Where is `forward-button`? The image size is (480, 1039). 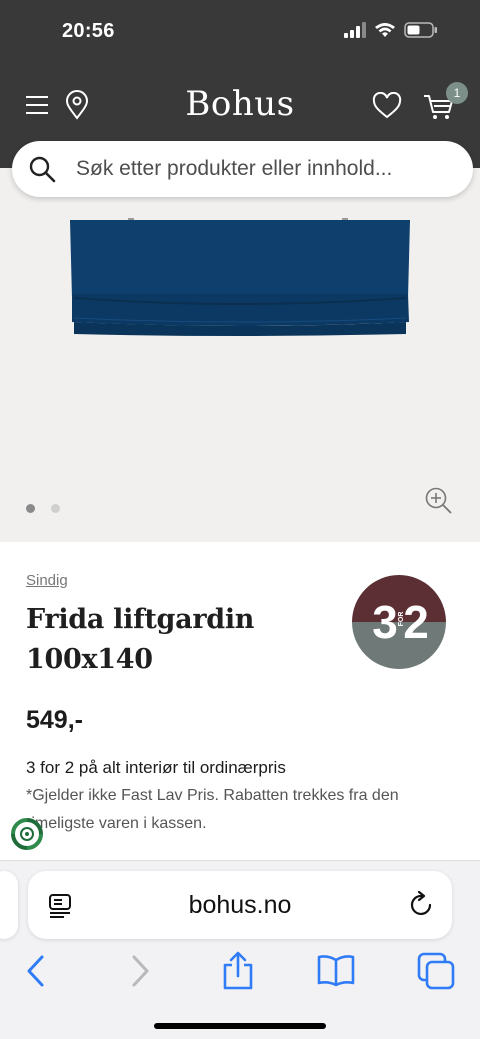 forward-button is located at coordinates (140, 971).